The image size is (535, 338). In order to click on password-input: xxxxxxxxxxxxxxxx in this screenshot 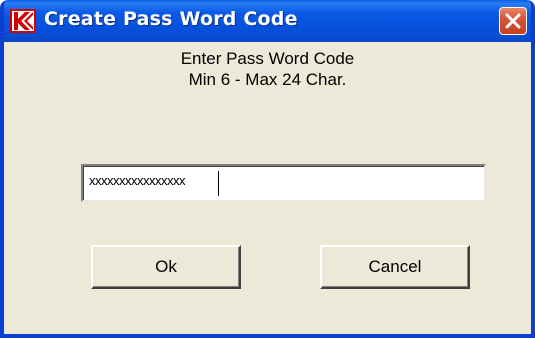, I will do `click(283, 183)`.